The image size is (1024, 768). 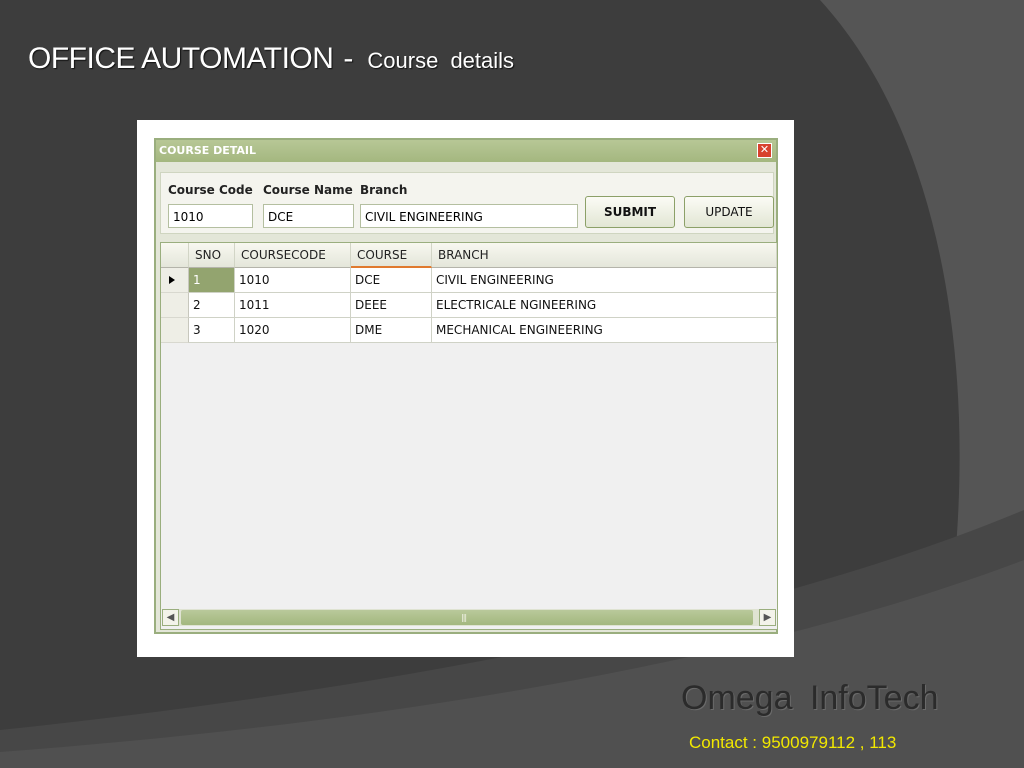 What do you see at coordinates (466, 151) in the screenshot?
I see `window-titlebar: COURSE DETAIL ✕` at bounding box center [466, 151].